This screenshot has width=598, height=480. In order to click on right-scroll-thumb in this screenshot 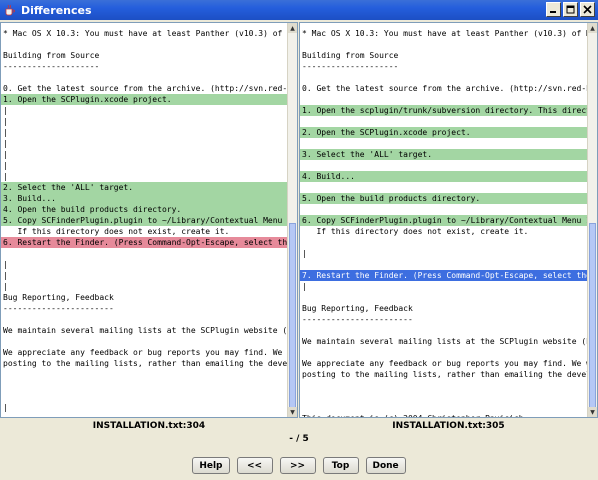, I will do `click(592, 318)`.